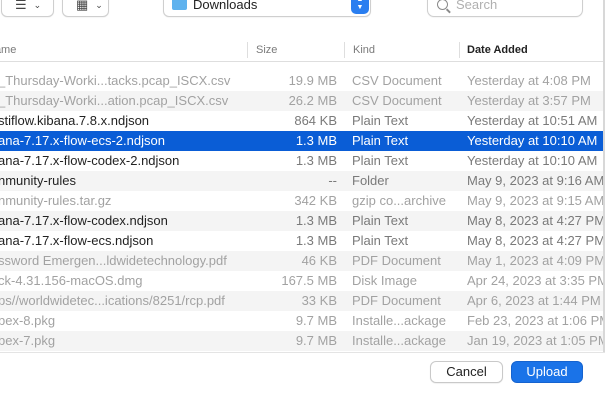 This screenshot has height=400, width=605. Describe the element at coordinates (113, 260) in the screenshot. I see `file-name: ssword Emergen...ldwidetechnology.pdf` at that location.